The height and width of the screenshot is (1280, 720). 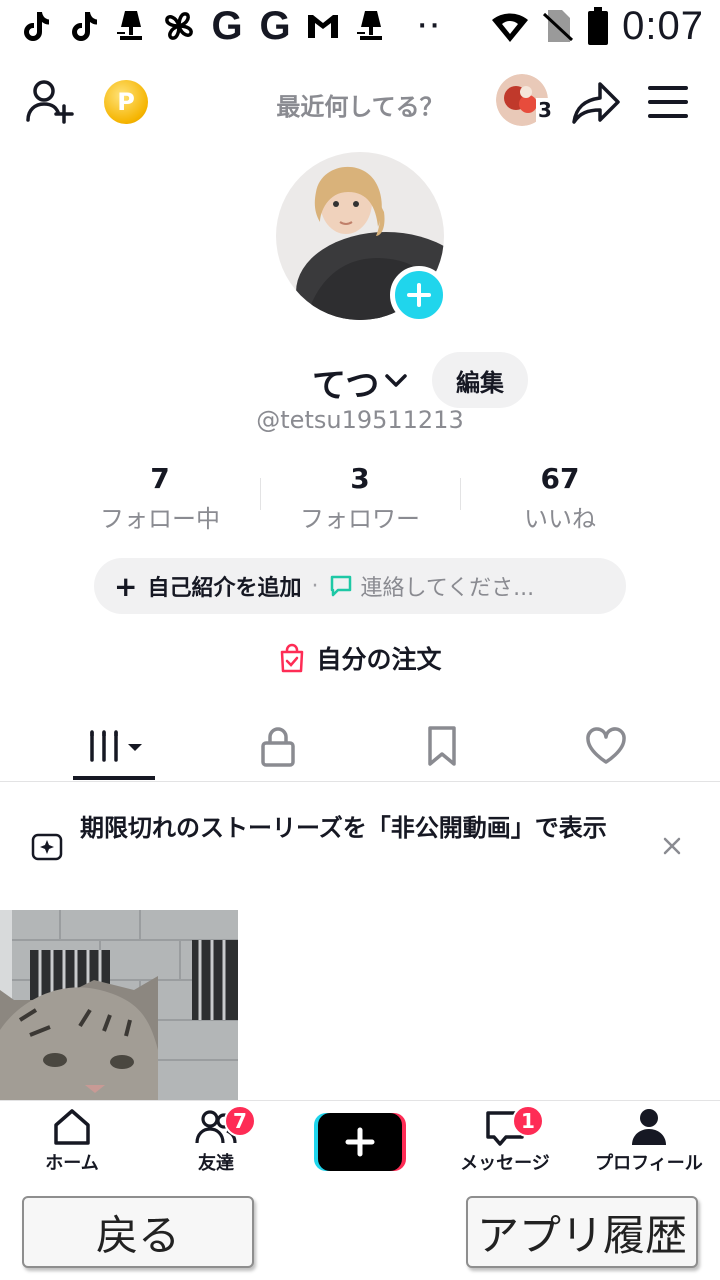 I want to click on back-button: 戻る, so click(x=138, y=1232).